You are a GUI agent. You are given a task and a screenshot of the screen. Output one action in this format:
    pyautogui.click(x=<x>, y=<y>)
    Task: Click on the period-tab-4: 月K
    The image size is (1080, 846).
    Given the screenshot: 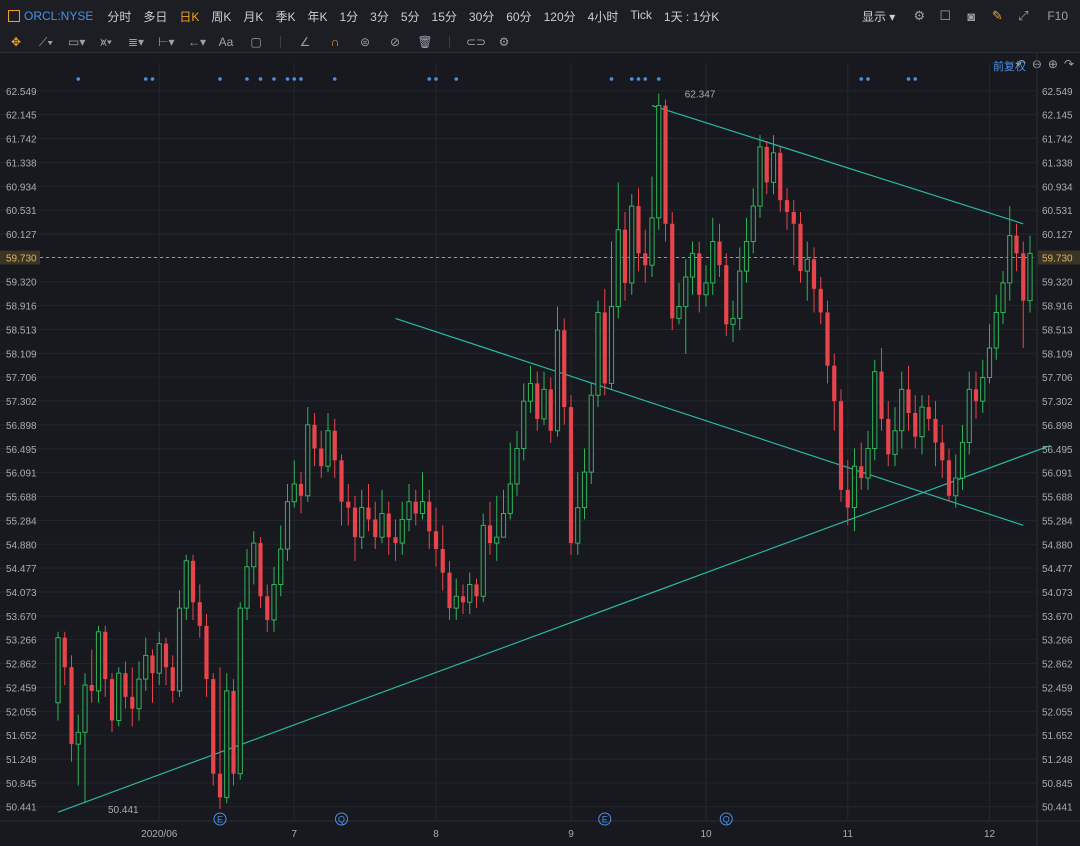 What is the action you would take?
    pyautogui.click(x=253, y=16)
    